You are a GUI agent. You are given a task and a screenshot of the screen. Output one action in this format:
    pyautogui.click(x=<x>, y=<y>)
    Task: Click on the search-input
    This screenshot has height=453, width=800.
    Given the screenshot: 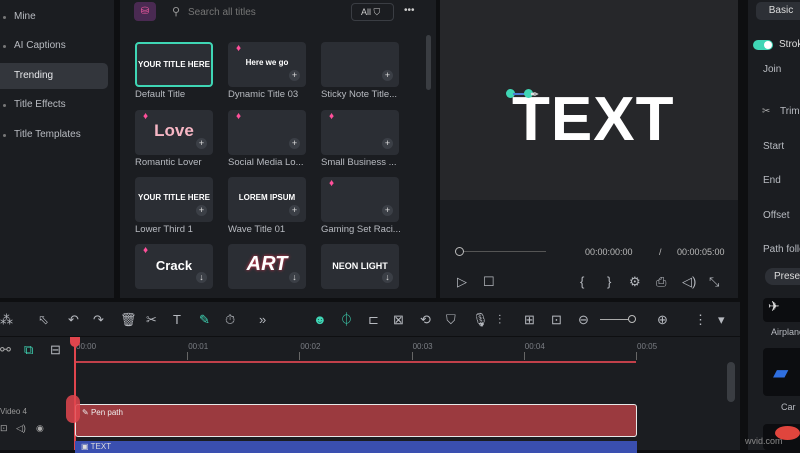 What is the action you would take?
    pyautogui.click(x=263, y=12)
    